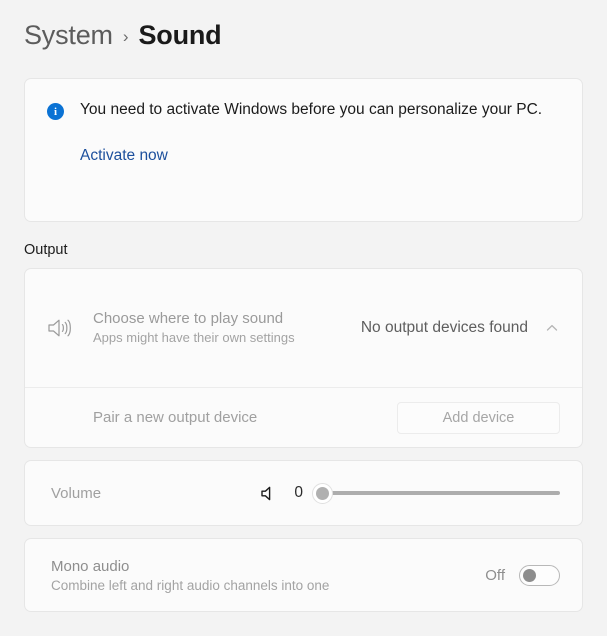  What do you see at coordinates (55, 111) in the screenshot?
I see `info-icon: i` at bounding box center [55, 111].